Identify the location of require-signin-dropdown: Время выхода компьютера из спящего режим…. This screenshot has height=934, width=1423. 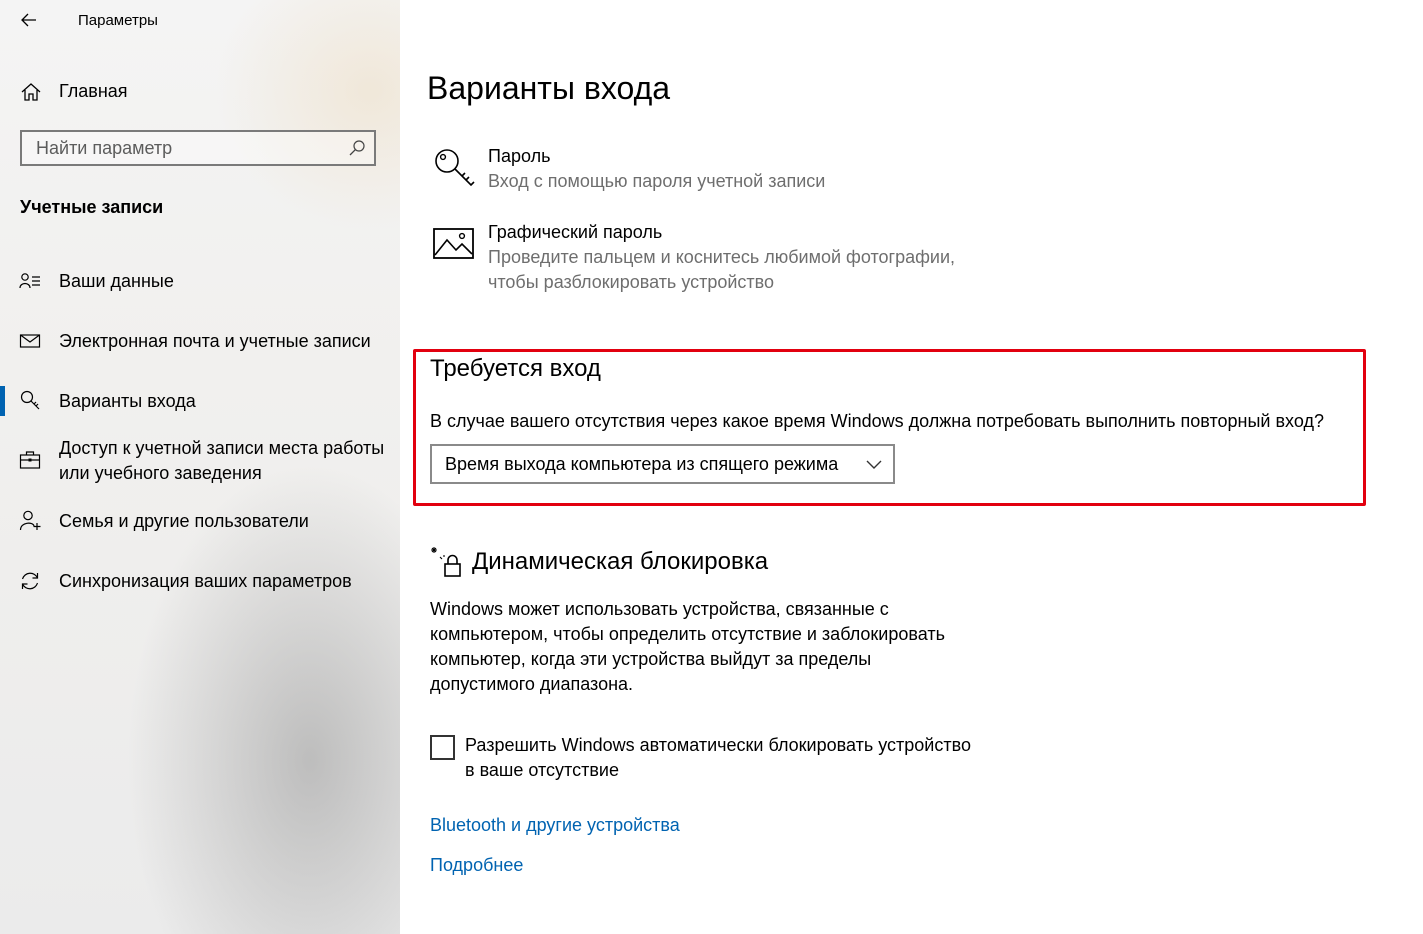
(662, 464).